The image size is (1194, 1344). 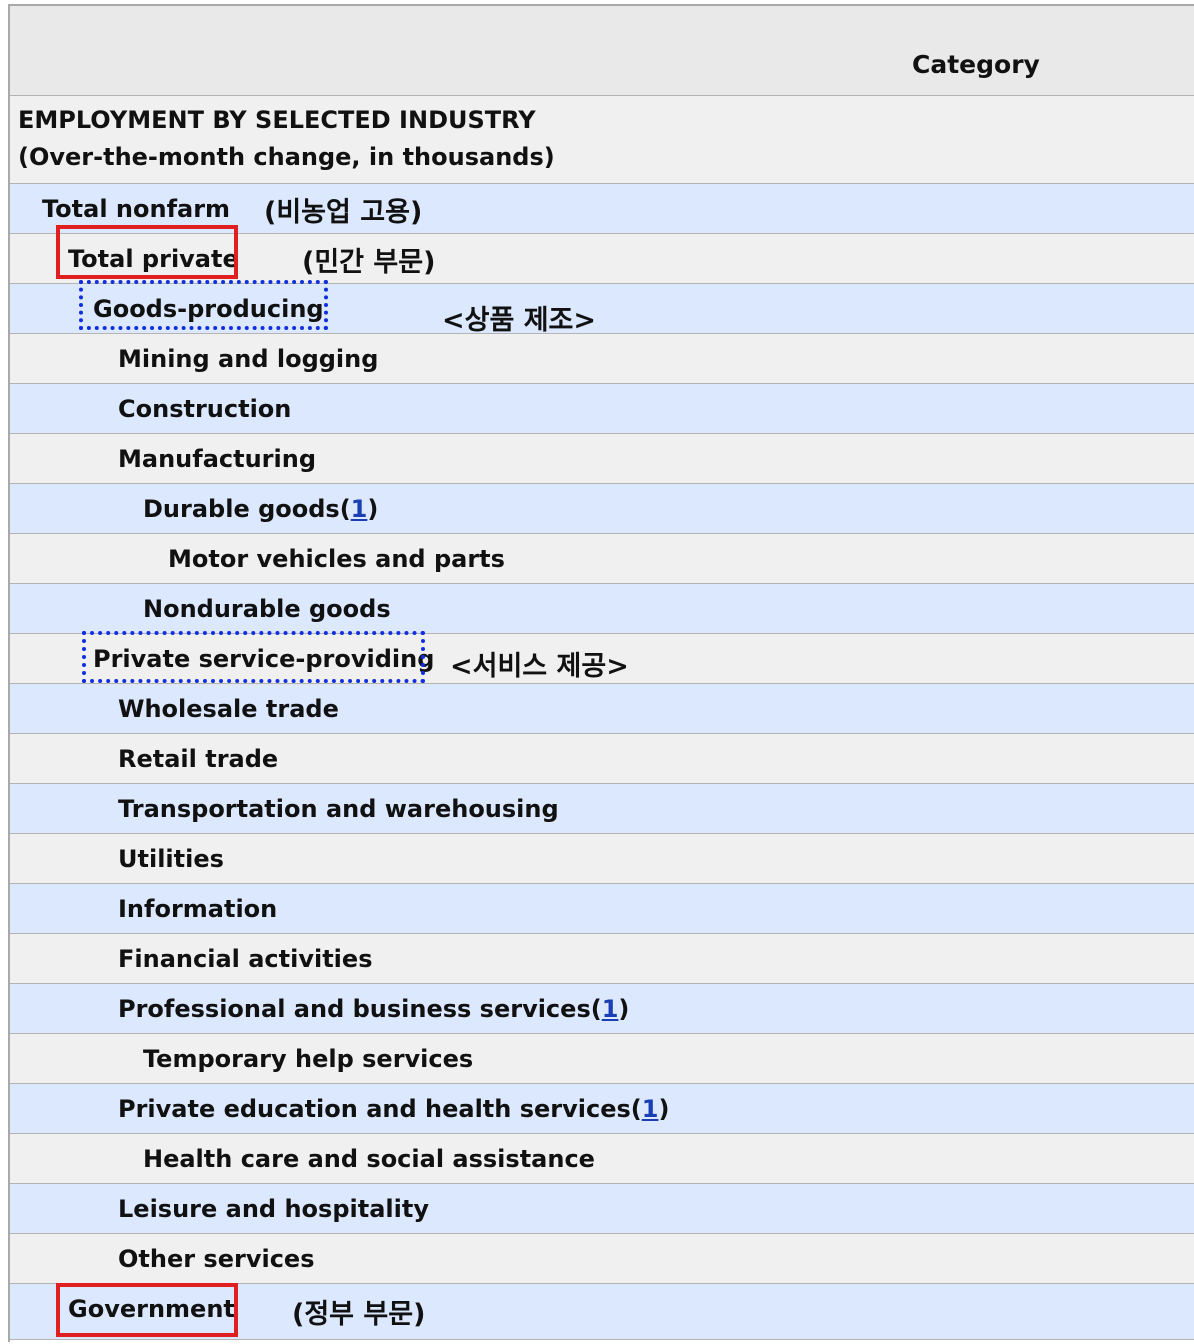 I want to click on table-row-manufacturing: Manufacturing, so click(x=602, y=459).